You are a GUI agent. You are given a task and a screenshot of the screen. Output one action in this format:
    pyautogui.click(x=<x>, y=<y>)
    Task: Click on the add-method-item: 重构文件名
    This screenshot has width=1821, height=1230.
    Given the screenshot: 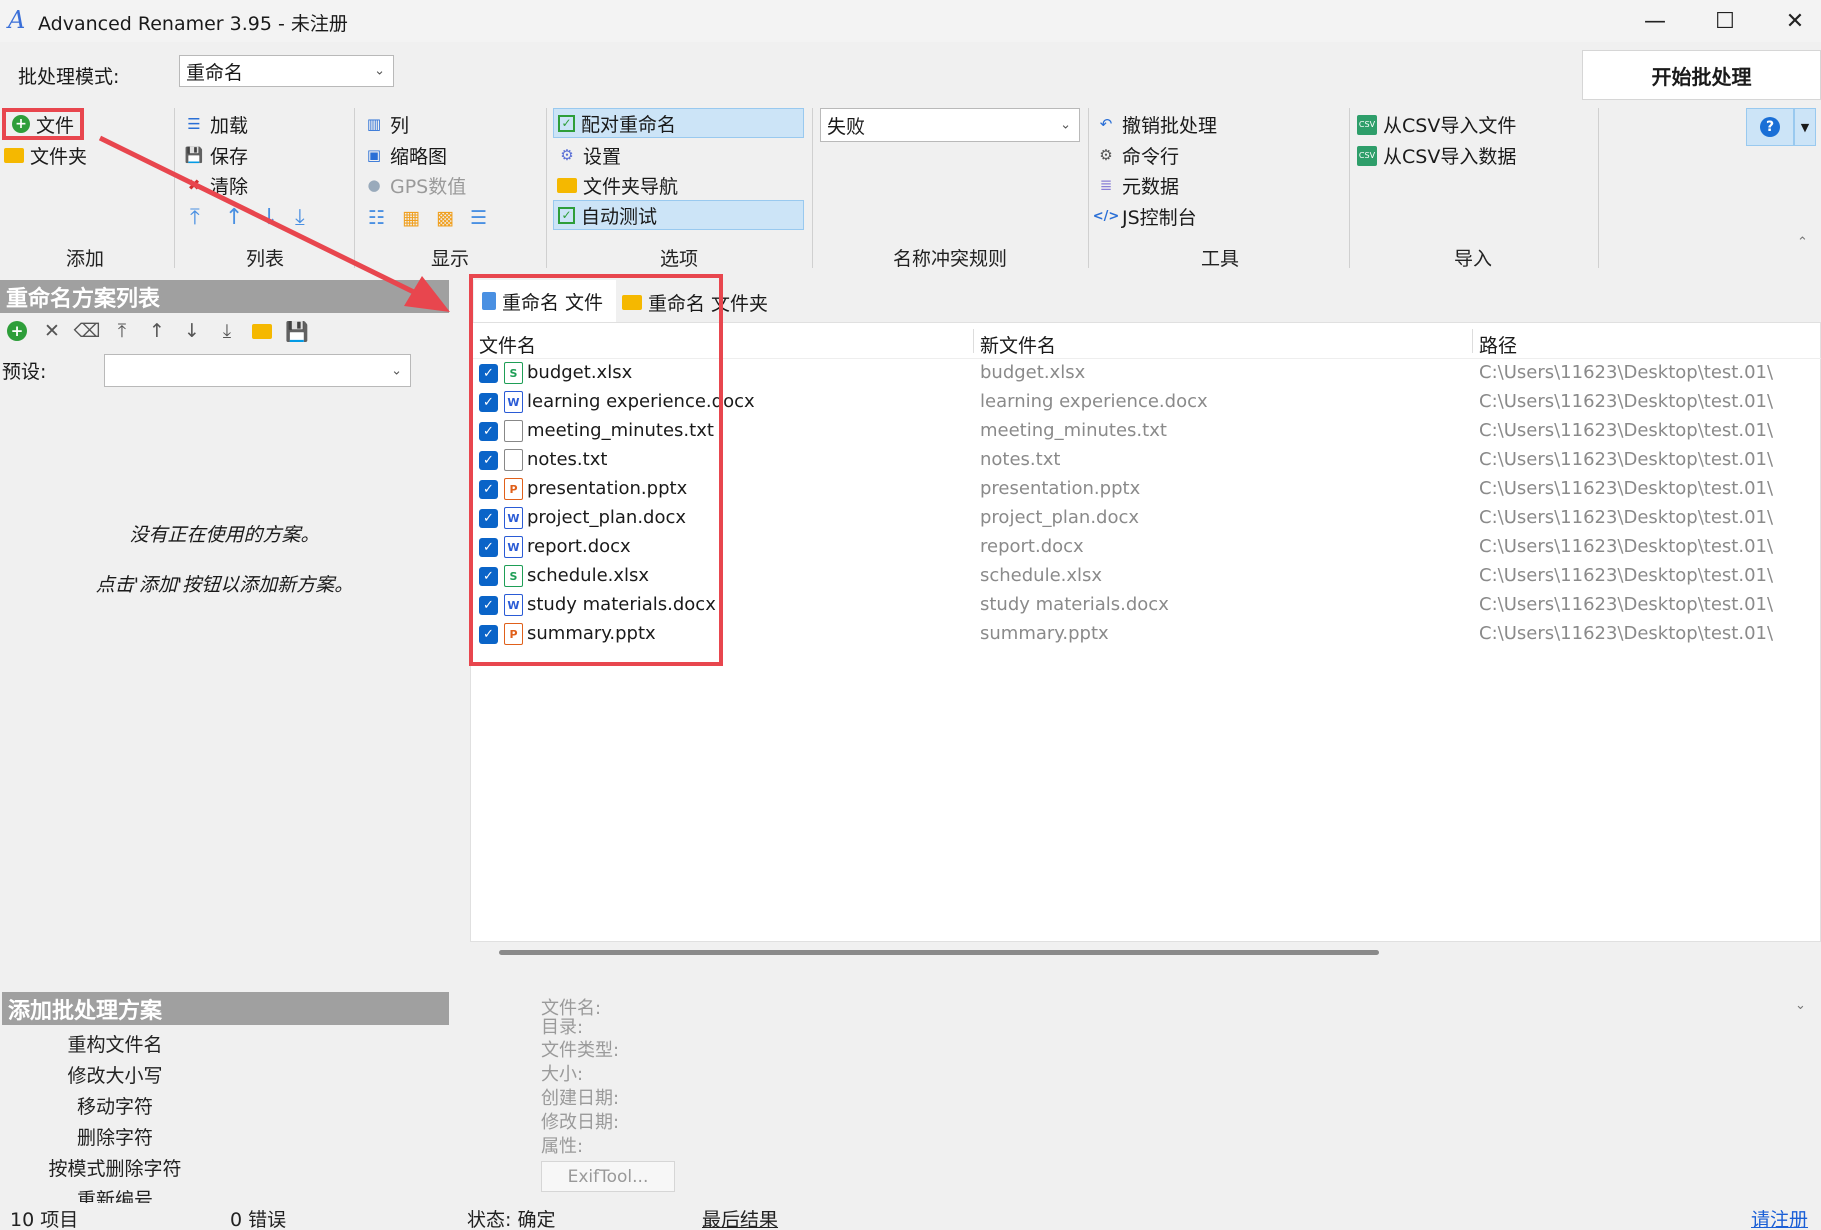 What is the action you would take?
    pyautogui.click(x=115, y=1043)
    